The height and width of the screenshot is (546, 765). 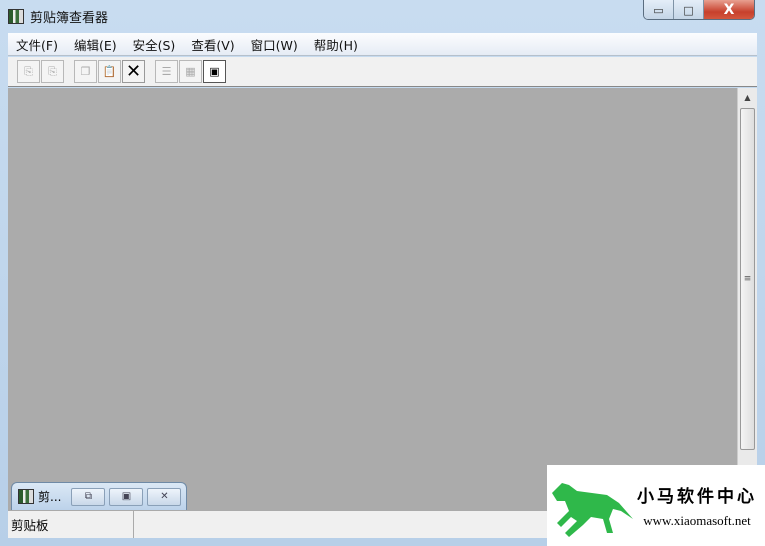 What do you see at coordinates (697, 520) in the screenshot?
I see `watermark-url: www.xiaomasoft.net` at bounding box center [697, 520].